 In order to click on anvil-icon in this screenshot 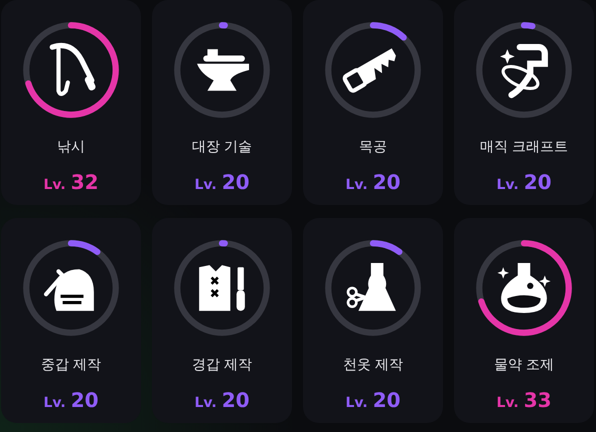, I will do `click(223, 70)`.